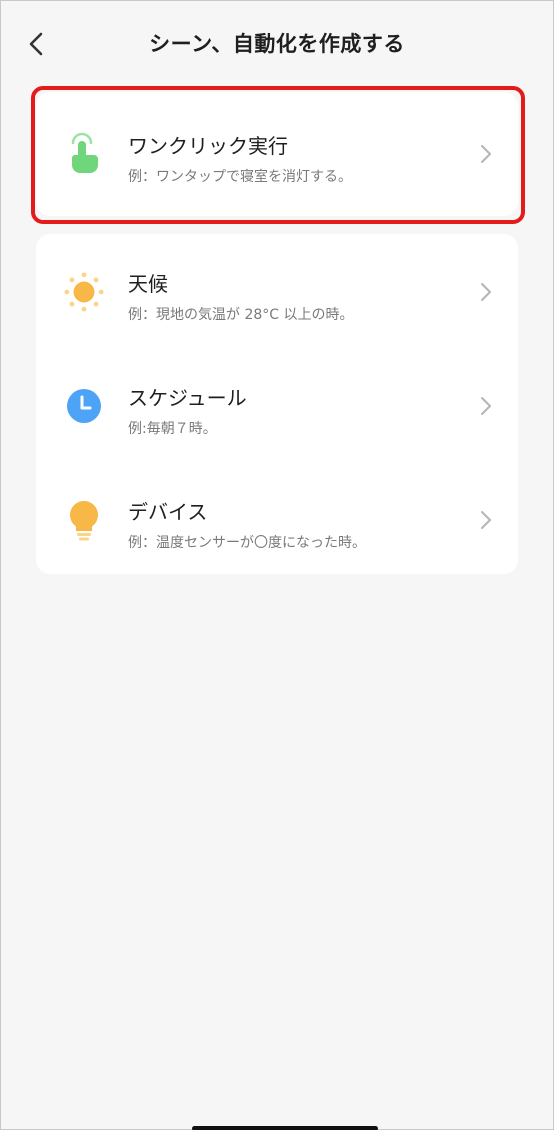 The width and height of the screenshot is (554, 1130). What do you see at coordinates (84, 292) in the screenshot?
I see `sun-icon` at bounding box center [84, 292].